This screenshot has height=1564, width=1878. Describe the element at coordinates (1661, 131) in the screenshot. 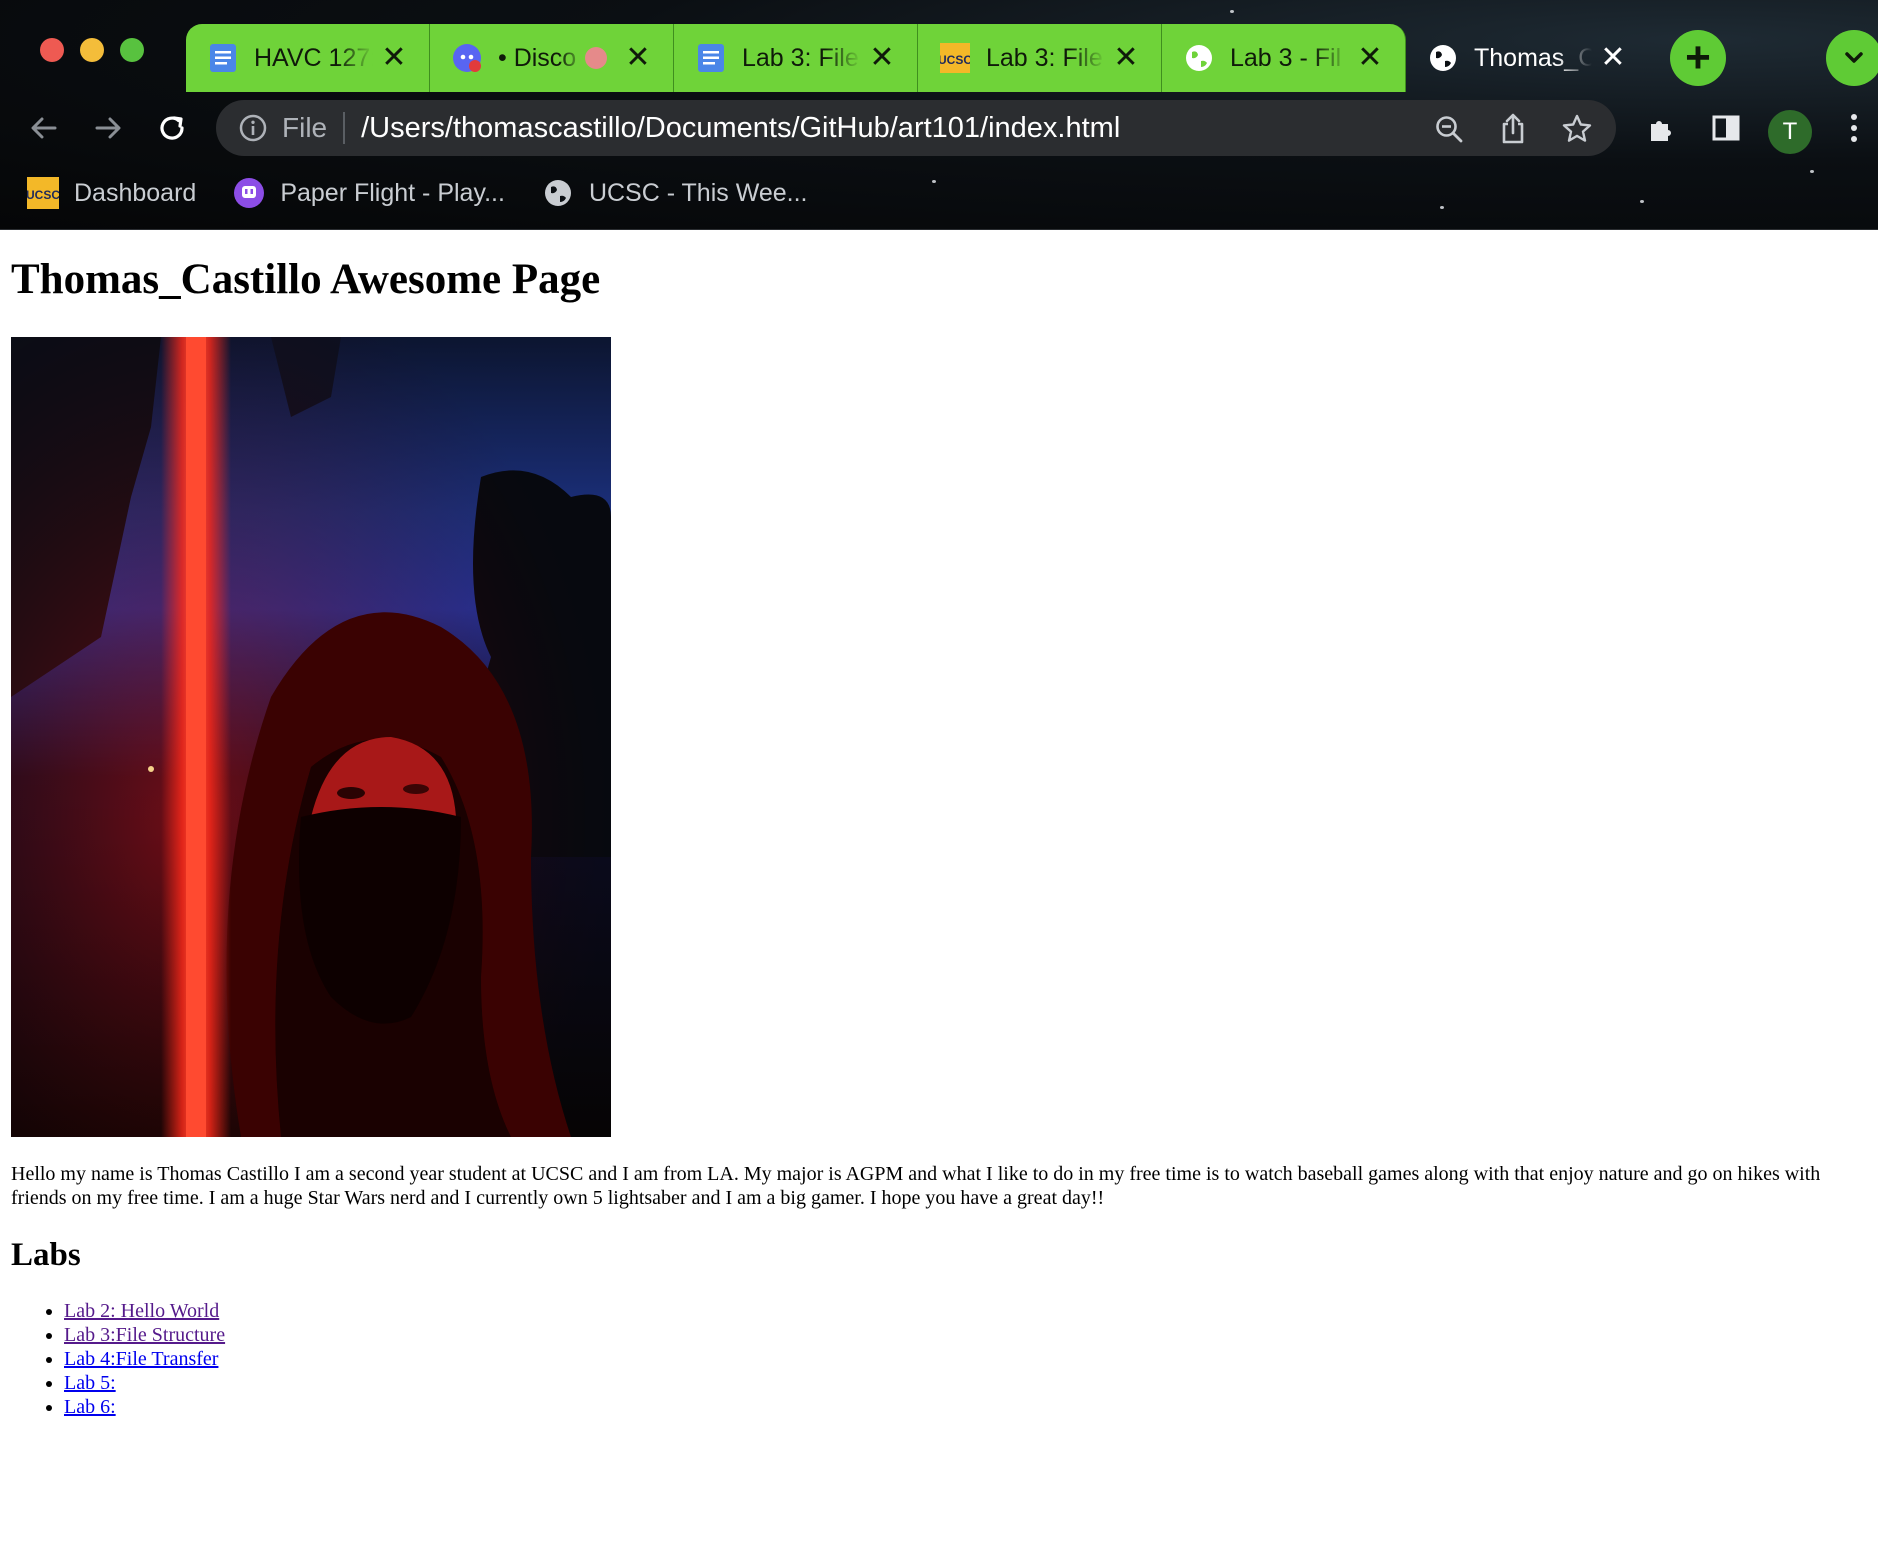

I see `puzzle-icon` at that location.